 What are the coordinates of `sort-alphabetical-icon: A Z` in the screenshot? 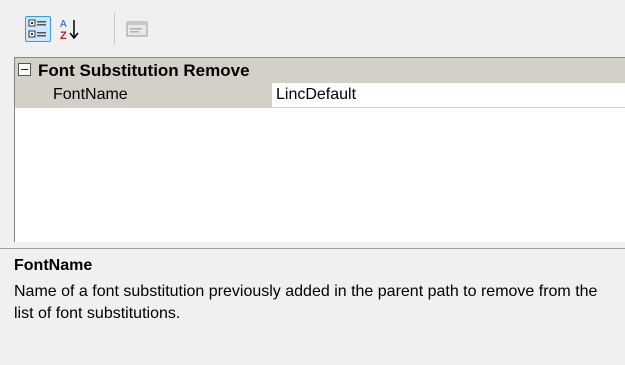 It's located at (69, 30).